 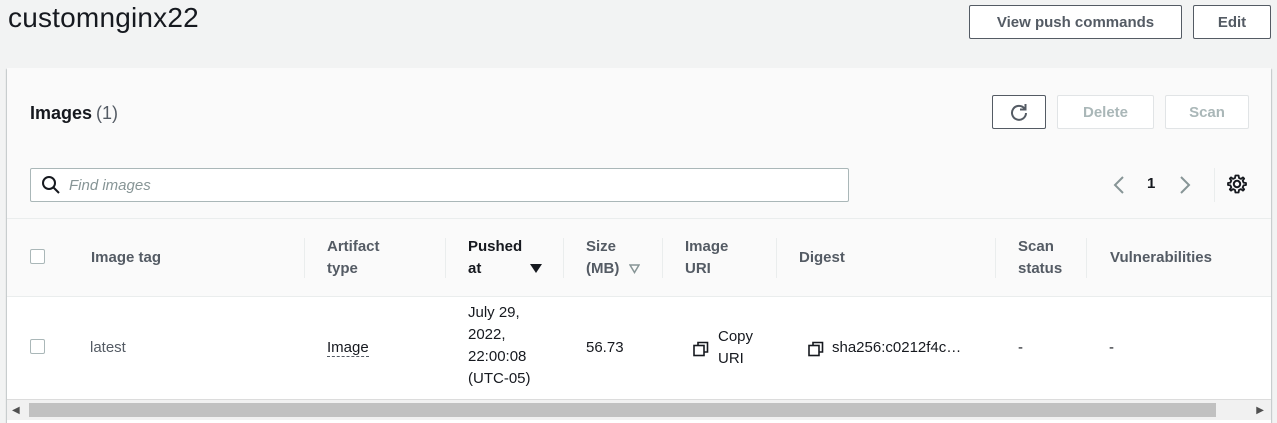 I want to click on panel-title-text: Images, so click(x=61, y=113).